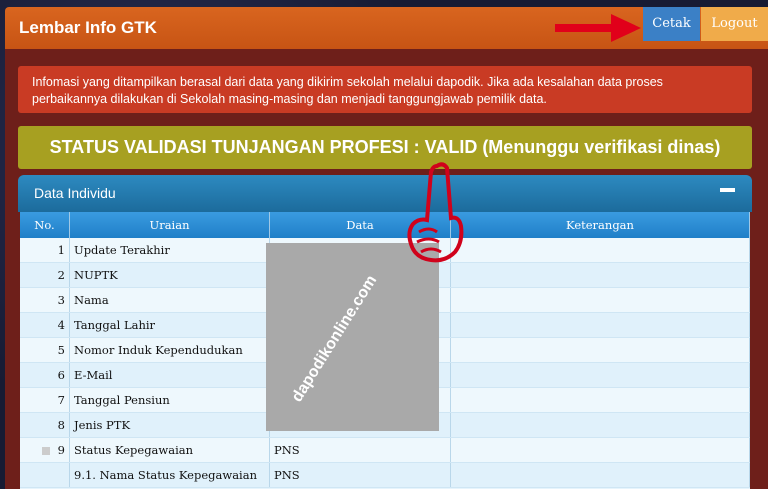 The height and width of the screenshot is (489, 768). Describe the element at coordinates (45, 225) in the screenshot. I see `col-header-no: No.` at that location.